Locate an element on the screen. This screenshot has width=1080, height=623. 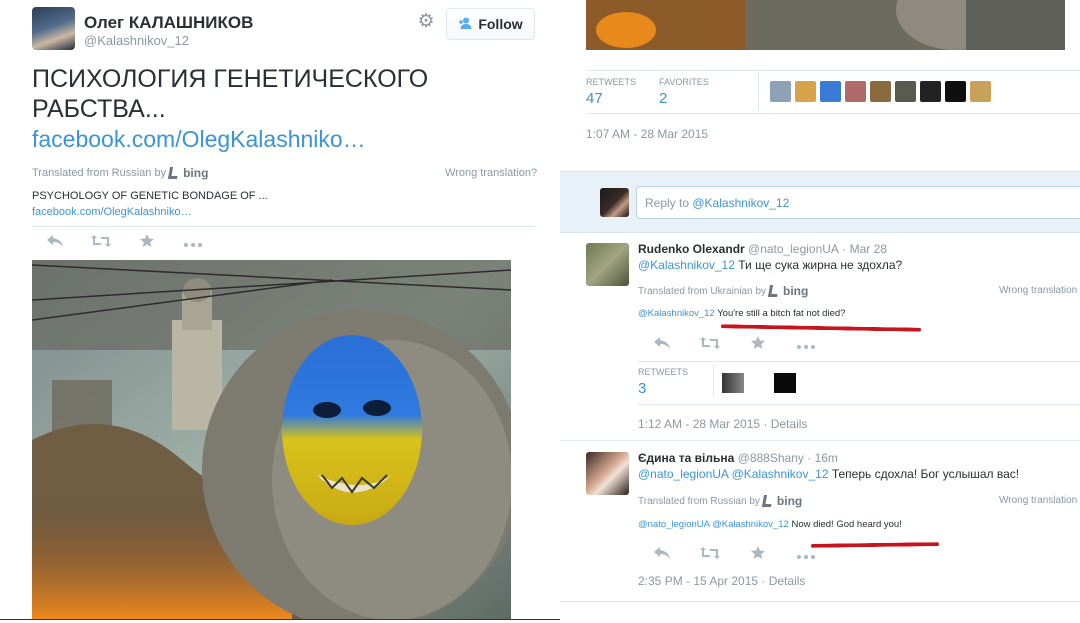
reply-timestamp: 2:35 PM - 15 Apr 2015 · Details is located at coordinates (721, 581).